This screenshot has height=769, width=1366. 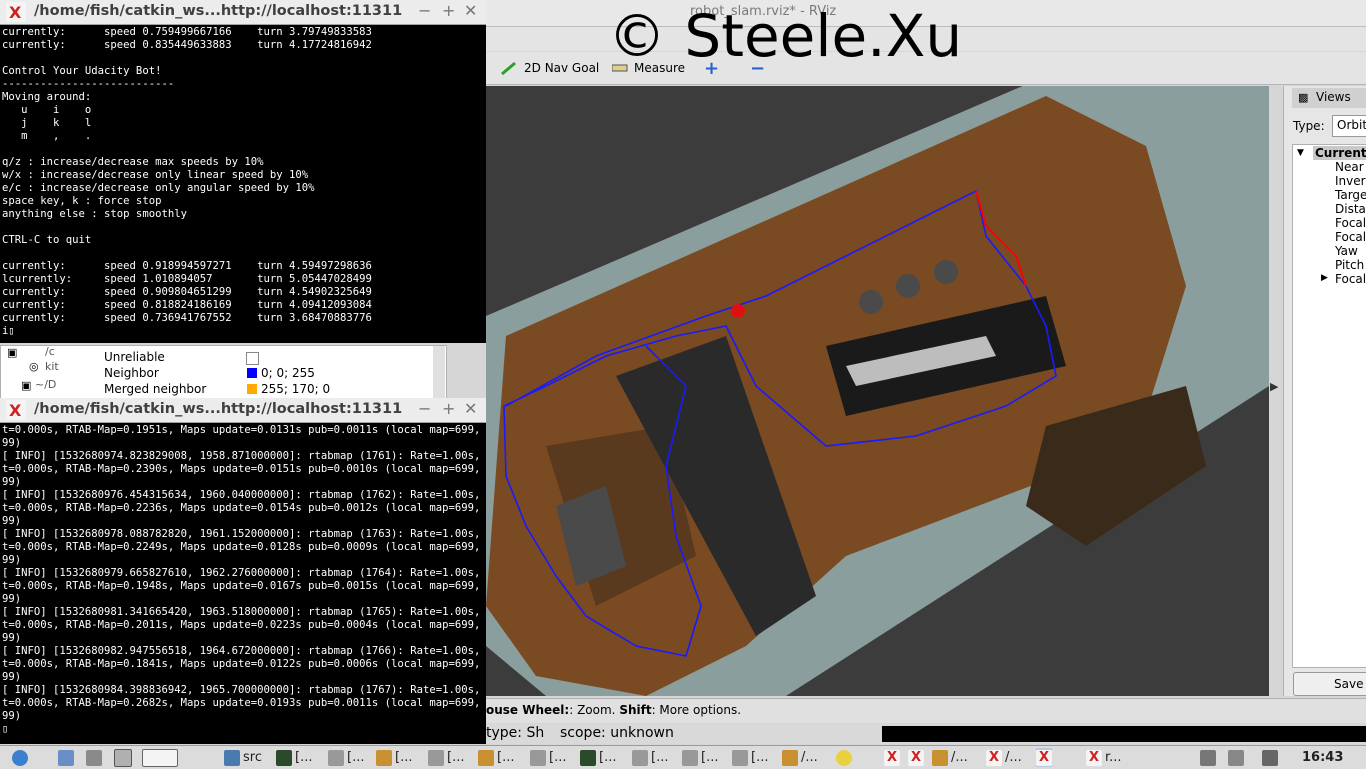 I want to click on prop-value-neighbor: 0; 0; 255, so click(x=288, y=373).